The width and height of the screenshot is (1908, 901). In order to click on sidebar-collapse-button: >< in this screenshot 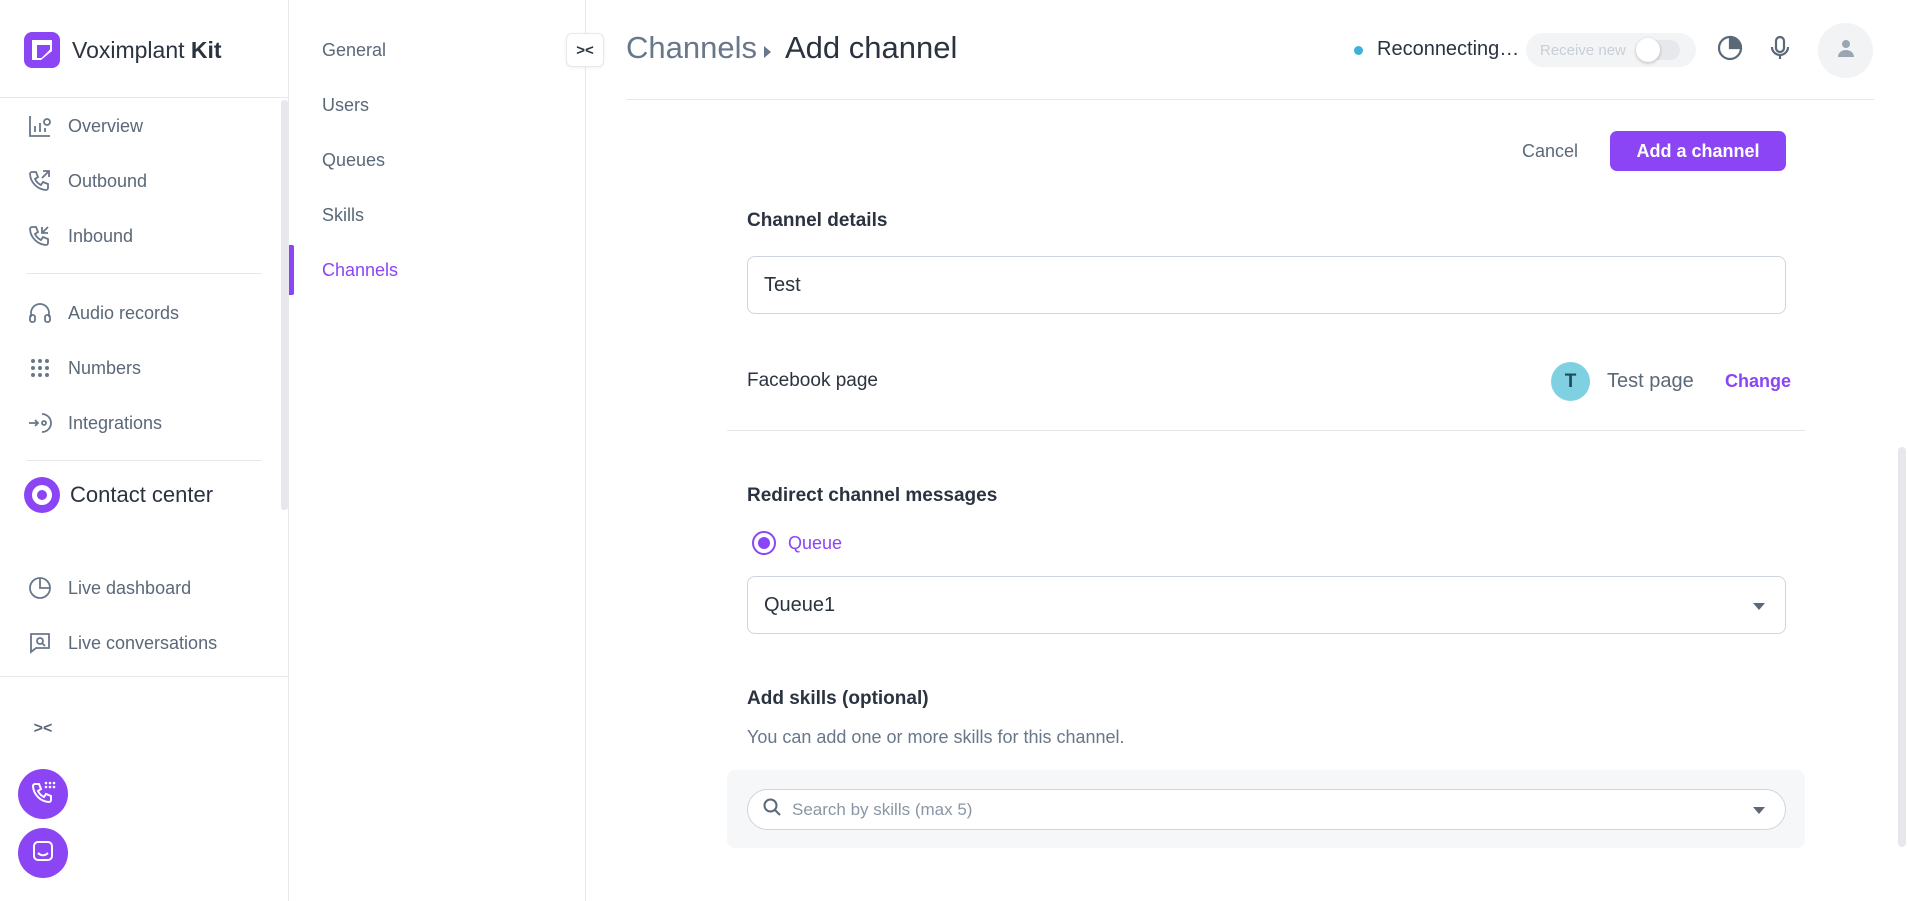, I will do `click(43, 729)`.